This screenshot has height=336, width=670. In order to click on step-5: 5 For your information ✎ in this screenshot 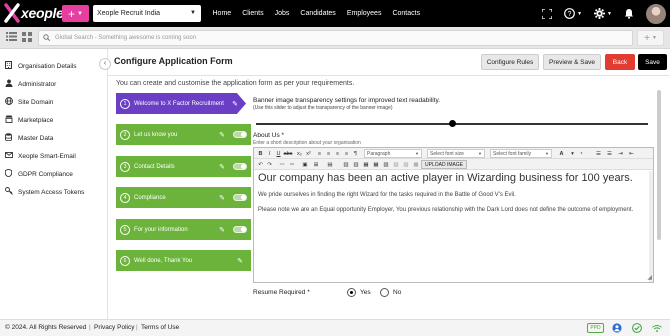, I will do `click(183, 229)`.